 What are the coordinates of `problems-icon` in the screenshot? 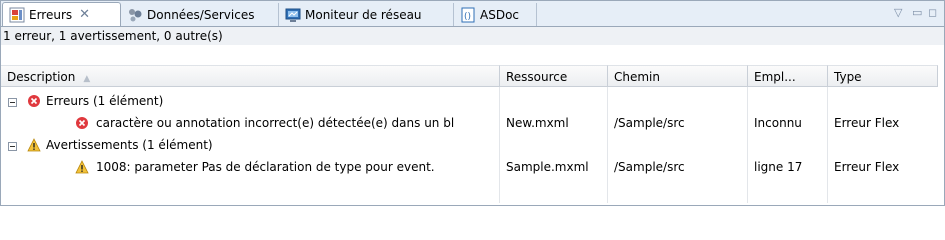 It's located at (17, 15).